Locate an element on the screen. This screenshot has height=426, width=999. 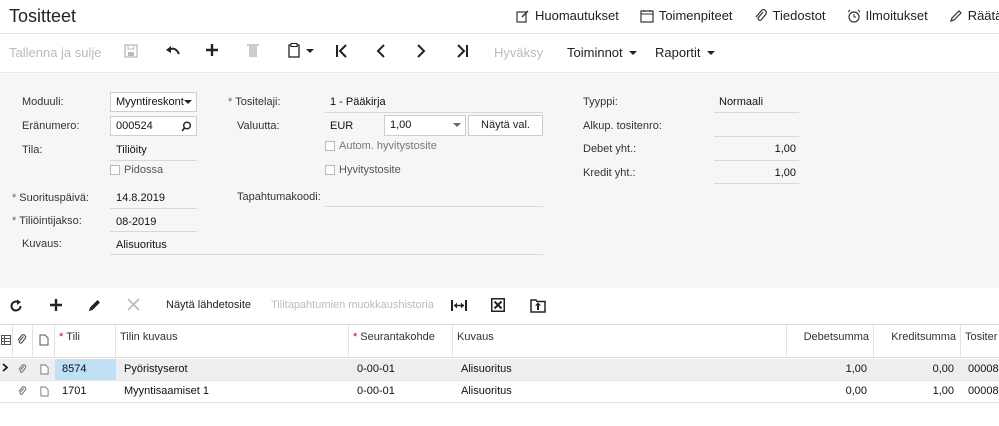
reports-menu: Raportit is located at coordinates (685, 52).